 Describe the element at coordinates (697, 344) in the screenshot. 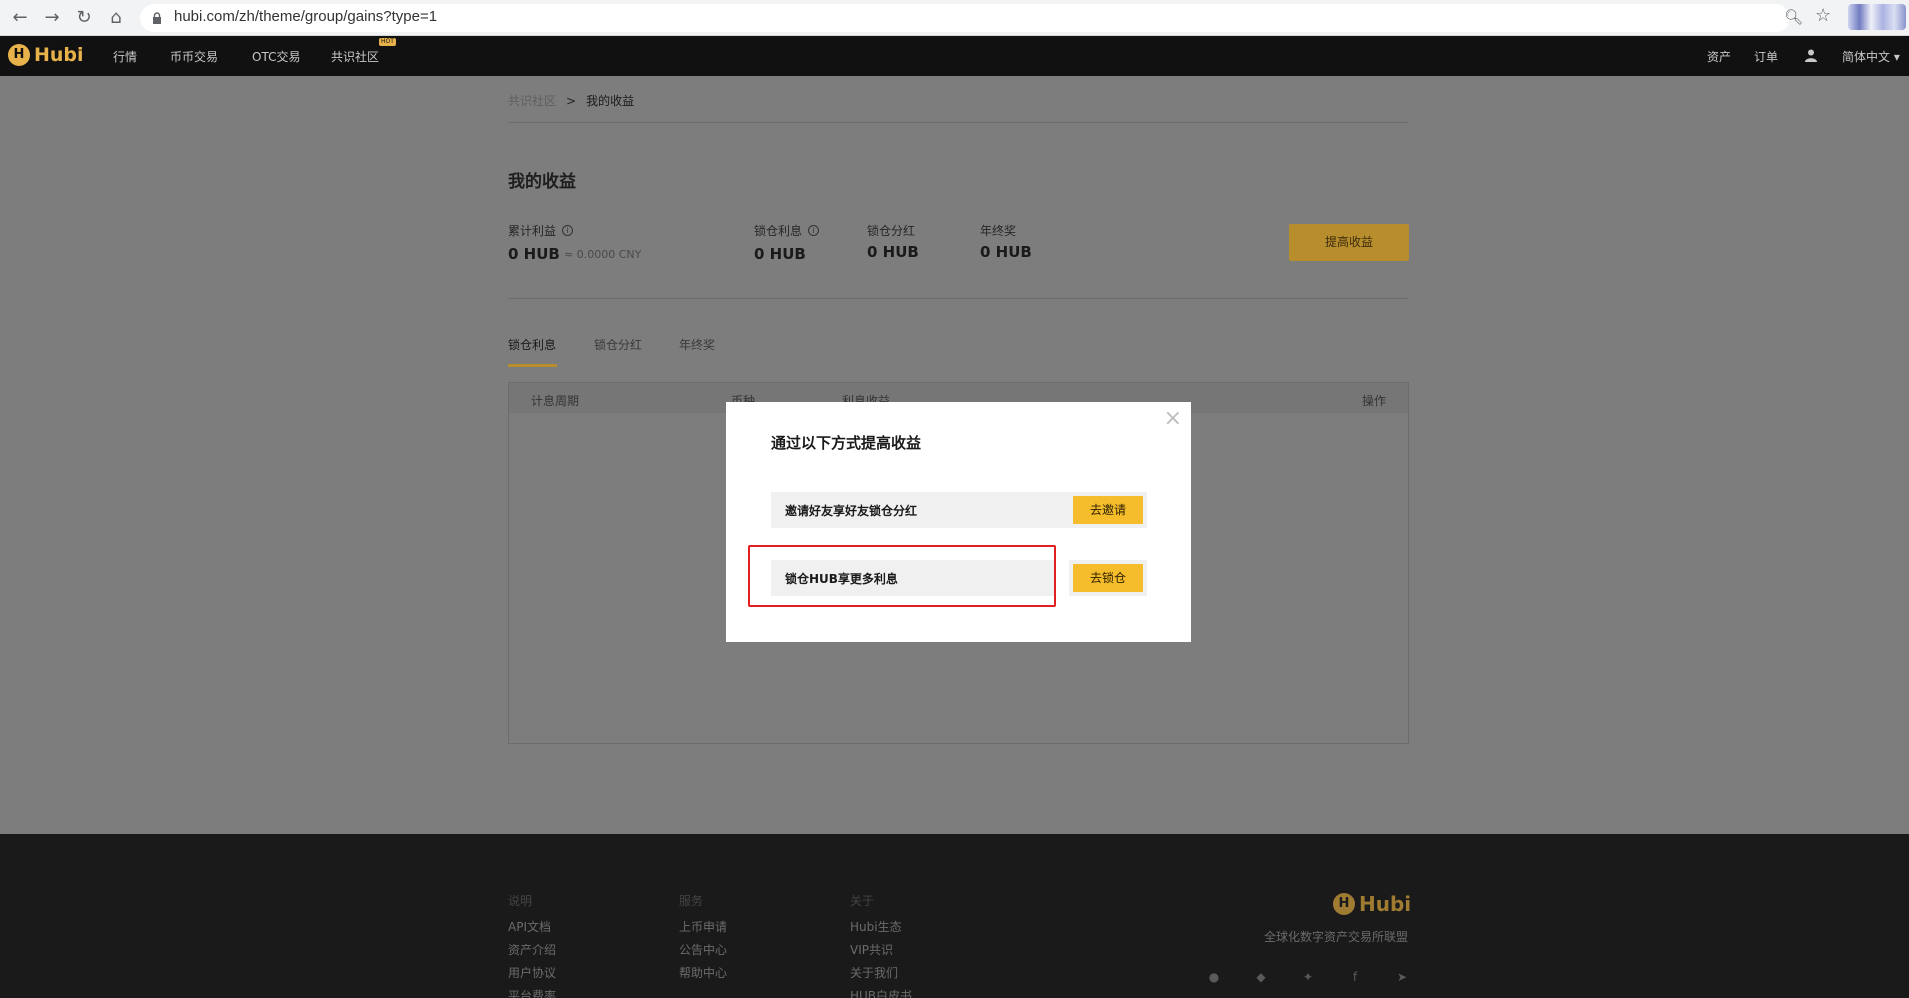

I see `tab-annual-bonus: 年终奖` at that location.